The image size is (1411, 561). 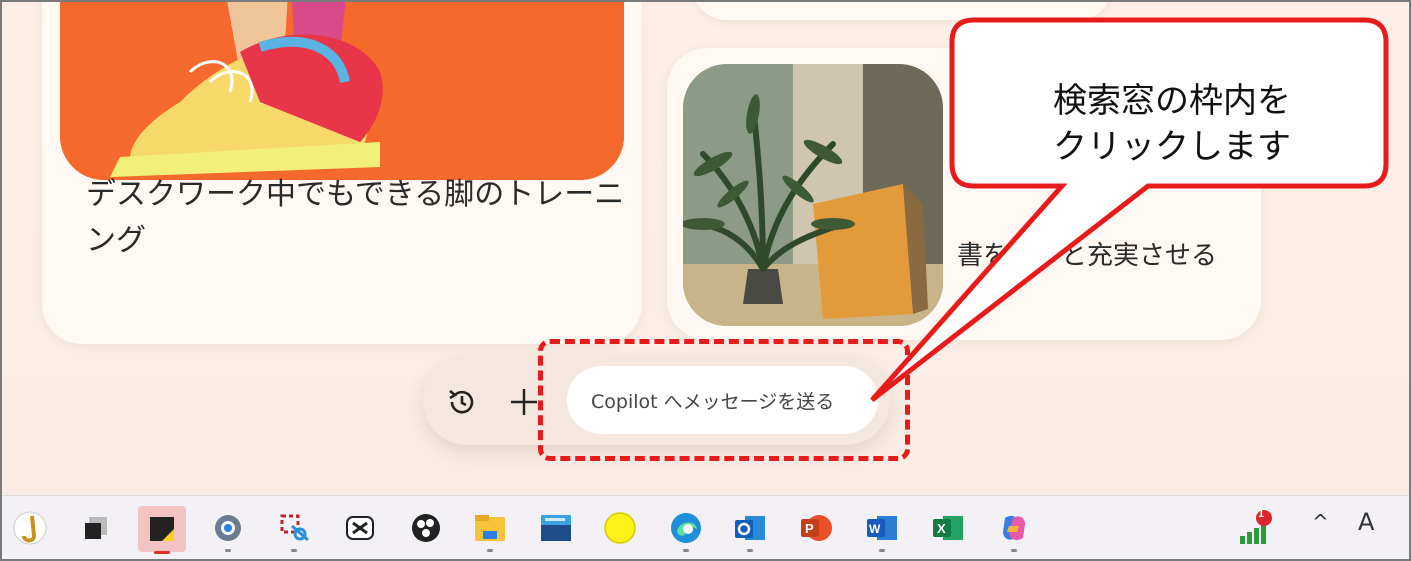 What do you see at coordinates (620, 528) in the screenshot?
I see `yellow-circle-app-icon` at bounding box center [620, 528].